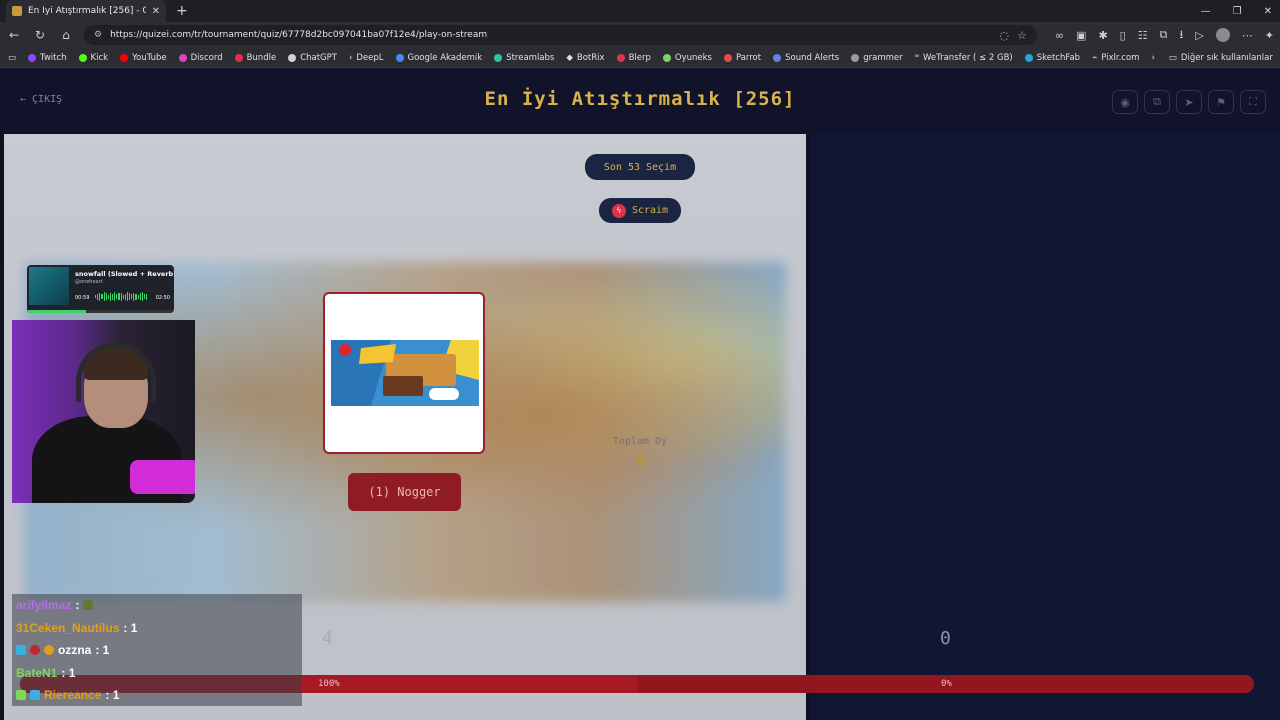  What do you see at coordinates (1052, 58) in the screenshot?
I see `bookmark-sketchfab: SketchFab` at bounding box center [1052, 58].